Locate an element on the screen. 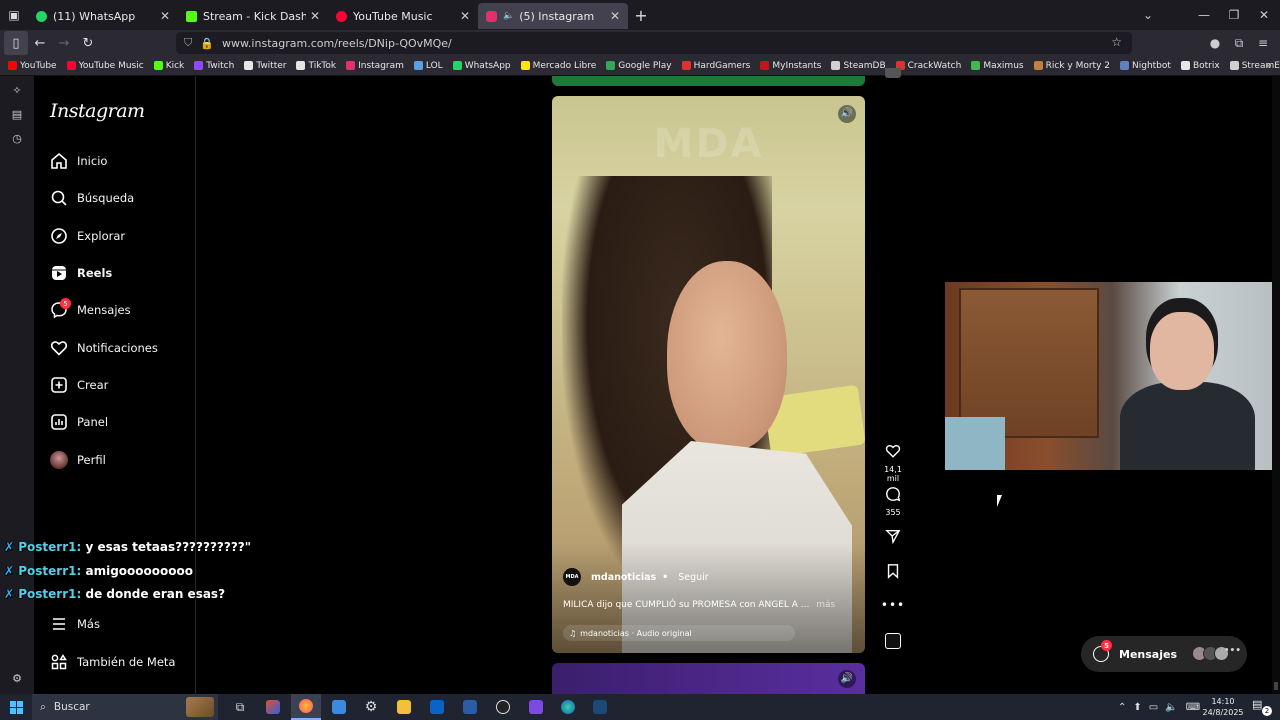 The height and width of the screenshot is (720, 1280). bookmark-item: WhatsApp is located at coordinates (481, 66).